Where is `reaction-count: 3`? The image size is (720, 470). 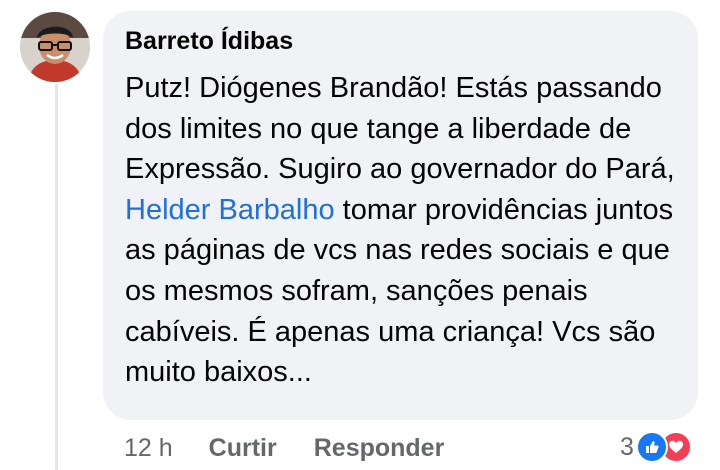
reaction-count: 3 is located at coordinates (627, 446).